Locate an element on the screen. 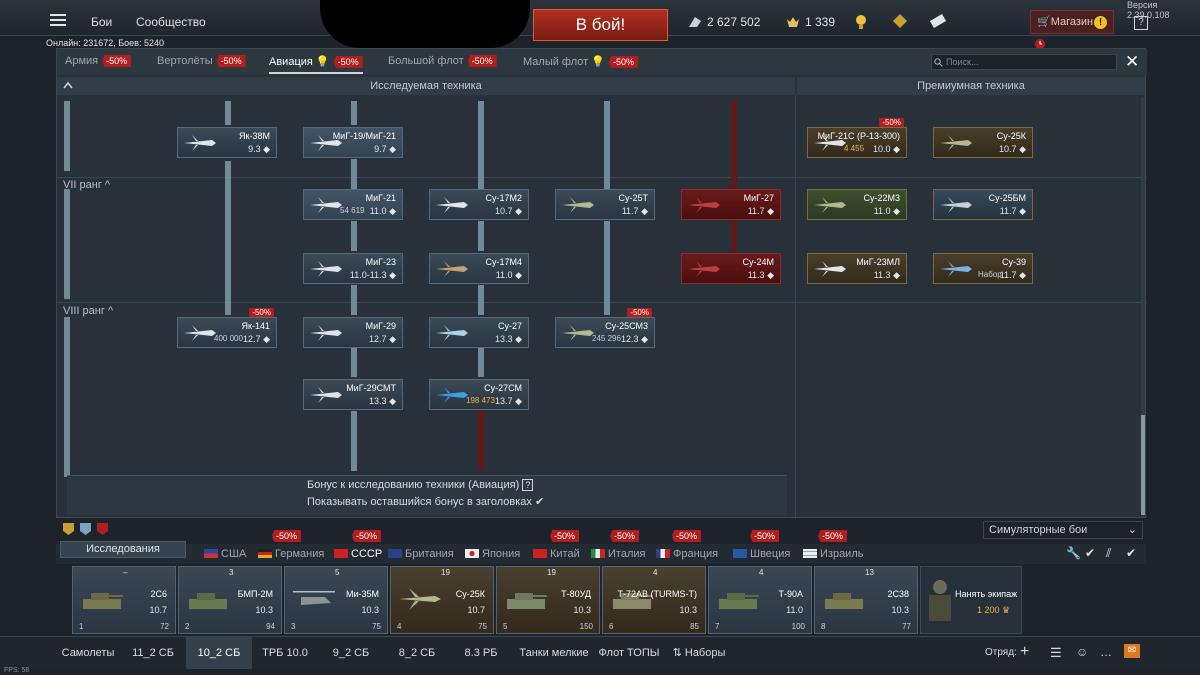 The image size is (1200, 675). tree-line is located at coordinates (354, 362).